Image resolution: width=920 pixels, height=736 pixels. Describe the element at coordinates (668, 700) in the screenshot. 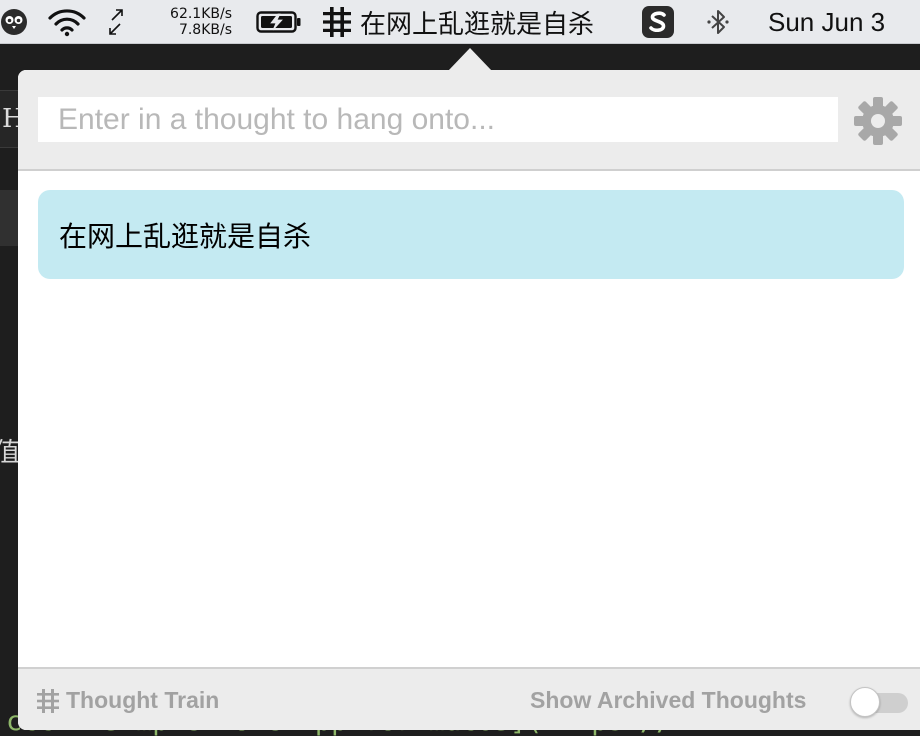

I see `show-archived-label: Show Archived Thoughts` at that location.